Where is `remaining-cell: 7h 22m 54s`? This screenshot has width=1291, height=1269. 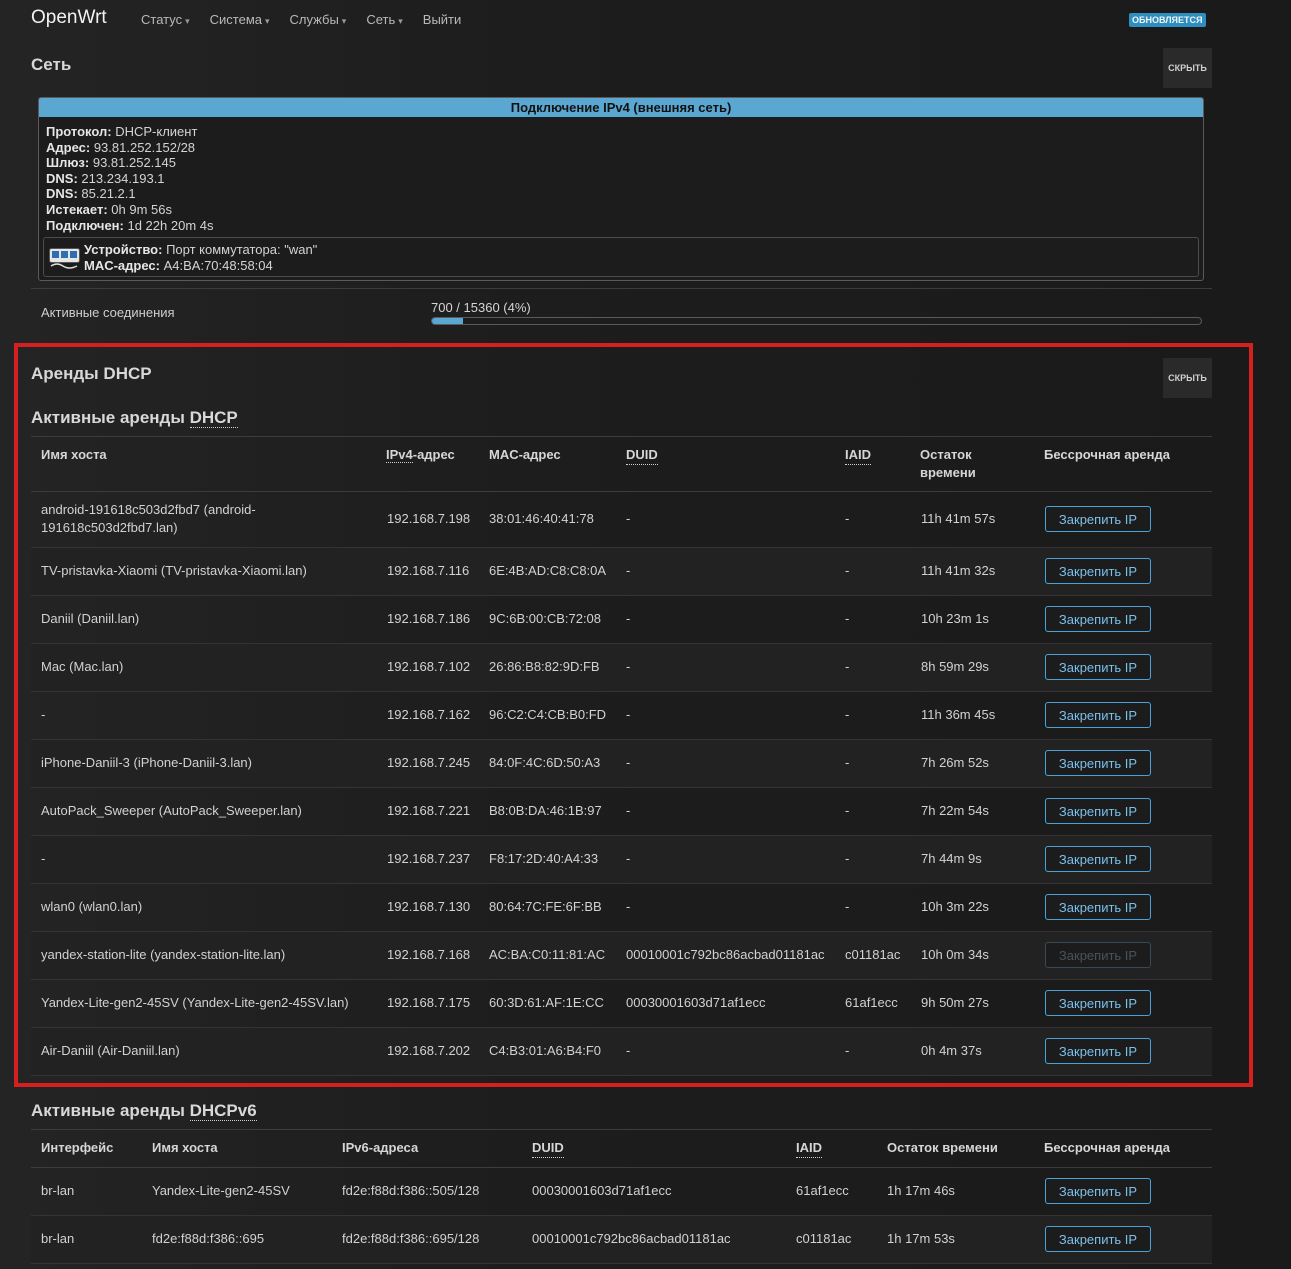 remaining-cell: 7h 22m 54s is located at coordinates (955, 810).